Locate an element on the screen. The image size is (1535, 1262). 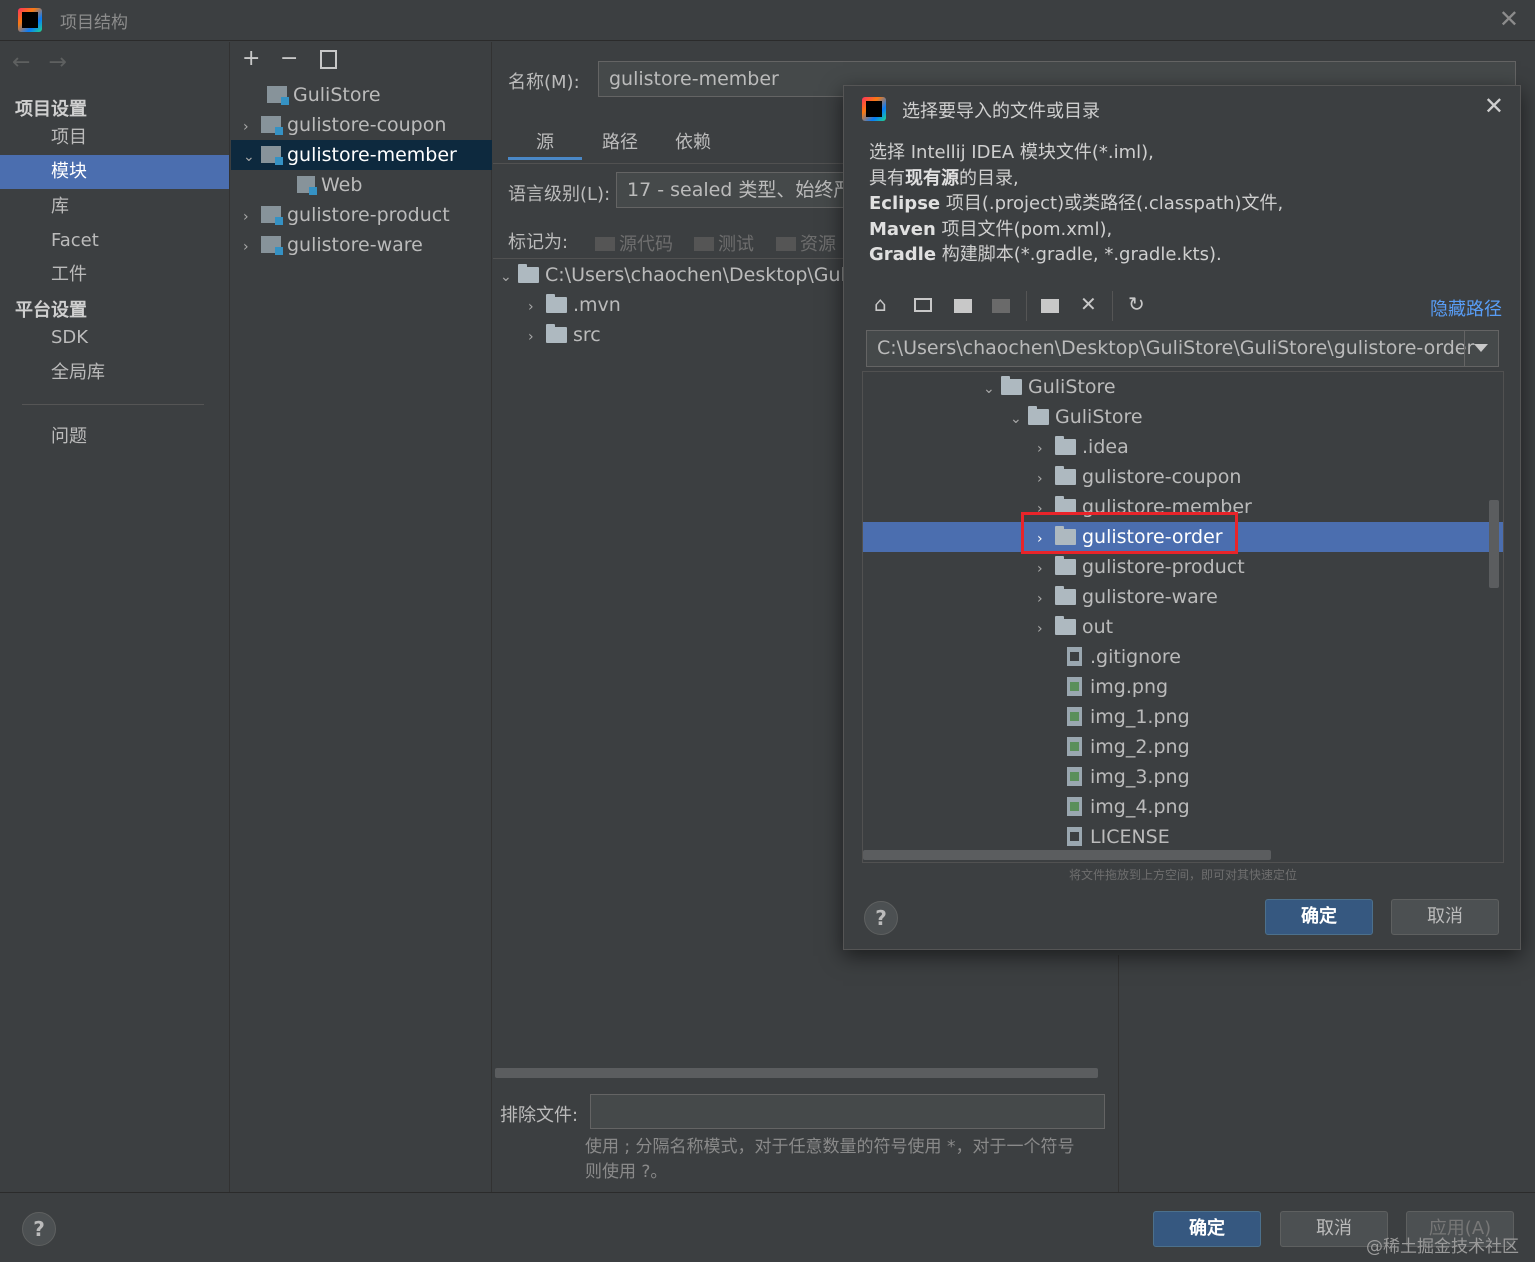
file-tree-row: › gulistore-product is located at coordinates (1183, 567).